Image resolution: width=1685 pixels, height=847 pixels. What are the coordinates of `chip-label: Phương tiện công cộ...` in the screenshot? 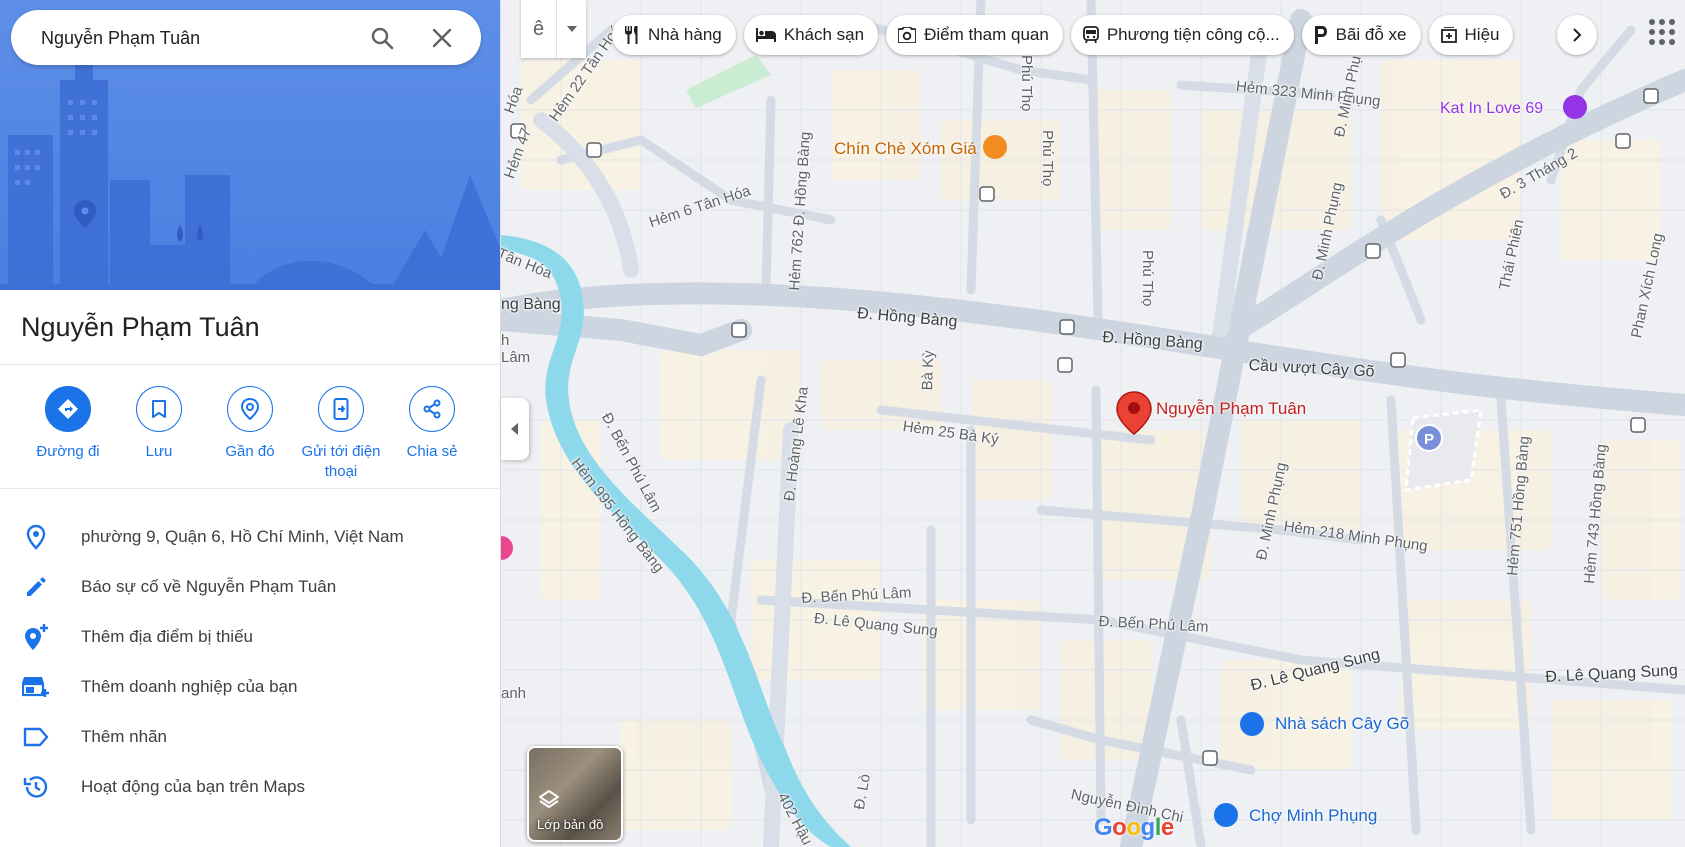 It's located at (1193, 34).